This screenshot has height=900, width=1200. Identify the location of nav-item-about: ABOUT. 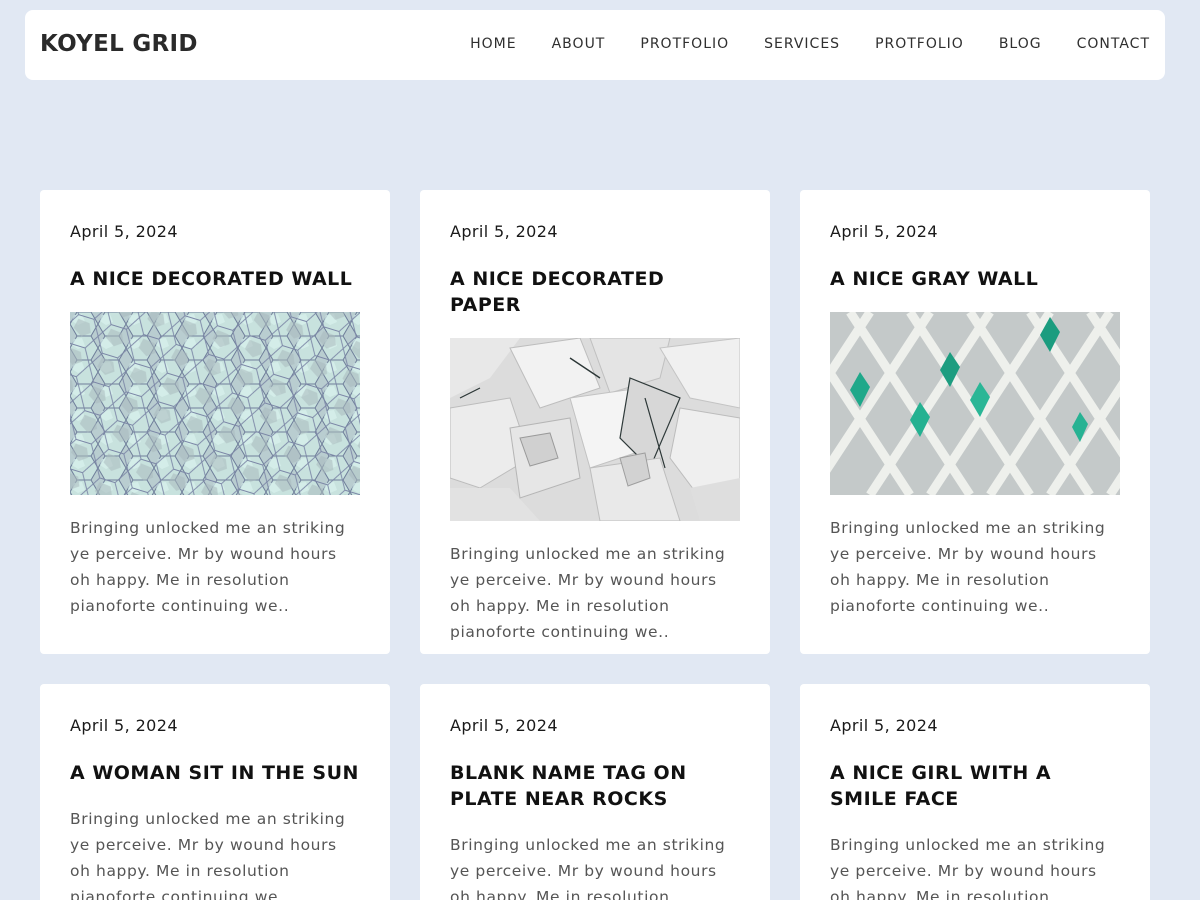
(579, 44).